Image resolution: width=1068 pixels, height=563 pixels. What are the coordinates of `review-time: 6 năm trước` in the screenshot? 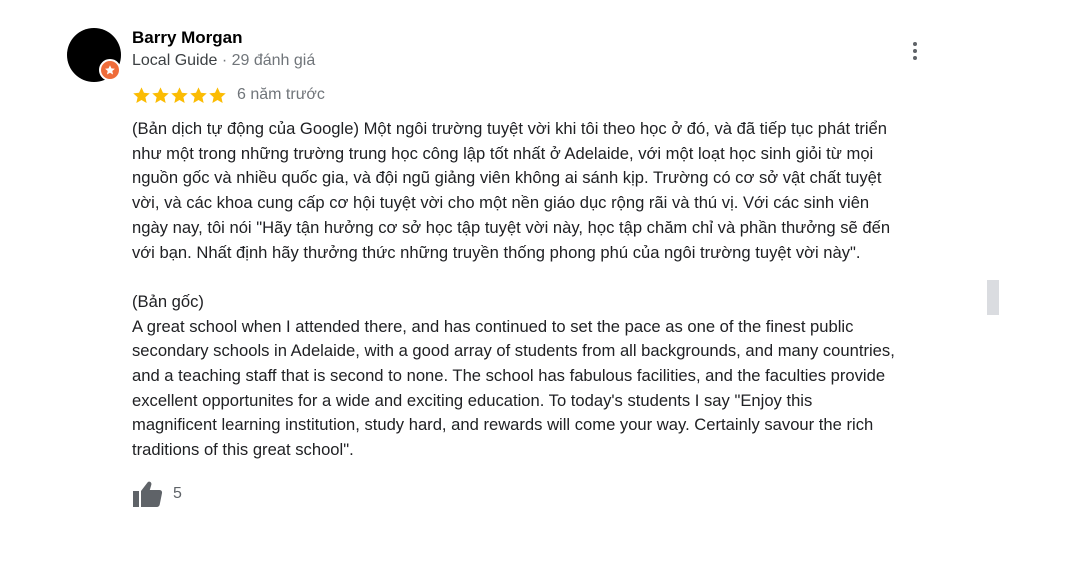 It's located at (281, 94).